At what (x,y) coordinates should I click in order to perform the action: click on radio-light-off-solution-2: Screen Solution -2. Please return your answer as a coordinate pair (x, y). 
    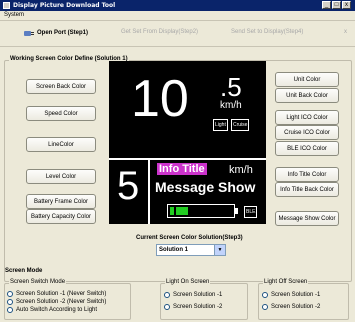
    Looking at the image, I should click on (291, 307).